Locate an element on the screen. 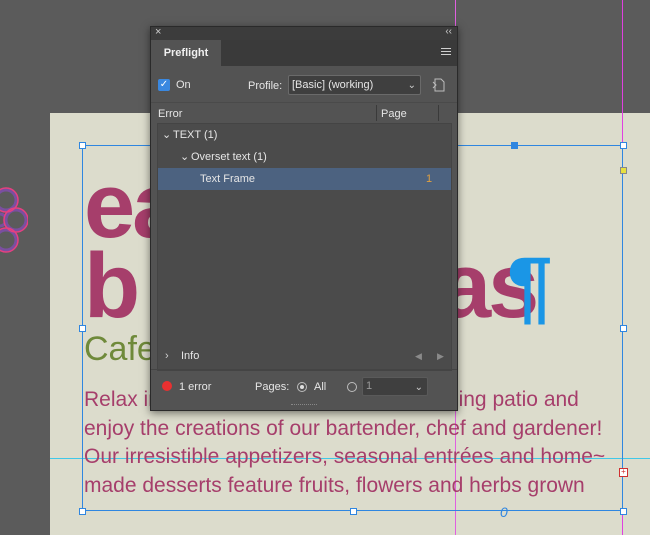 The width and height of the screenshot is (650, 535). profile-select-value: [Basic] (working) is located at coordinates (333, 85).